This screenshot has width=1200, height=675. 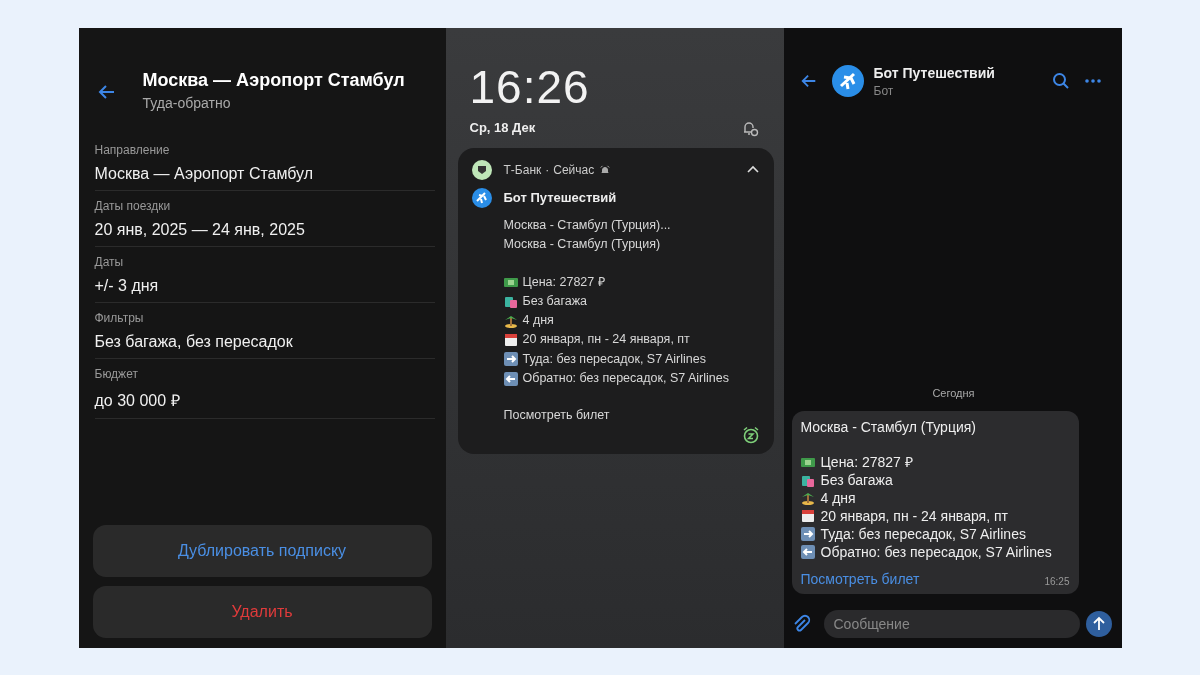 I want to click on snooze-alarm-icon, so click(x=750, y=434).